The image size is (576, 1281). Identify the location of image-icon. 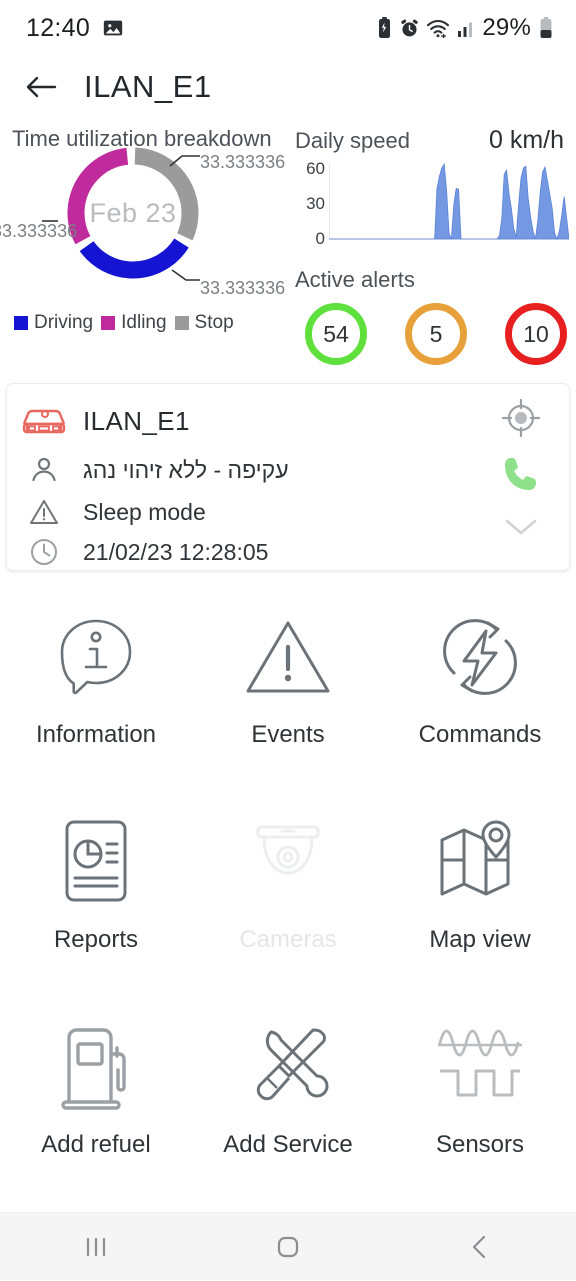
(113, 28).